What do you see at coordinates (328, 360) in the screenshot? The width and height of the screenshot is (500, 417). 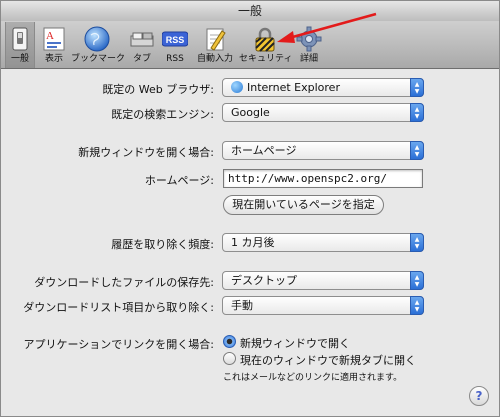 I see `open-in-new-tab-label: 現在のウィンドウで新規タブに開く` at bounding box center [328, 360].